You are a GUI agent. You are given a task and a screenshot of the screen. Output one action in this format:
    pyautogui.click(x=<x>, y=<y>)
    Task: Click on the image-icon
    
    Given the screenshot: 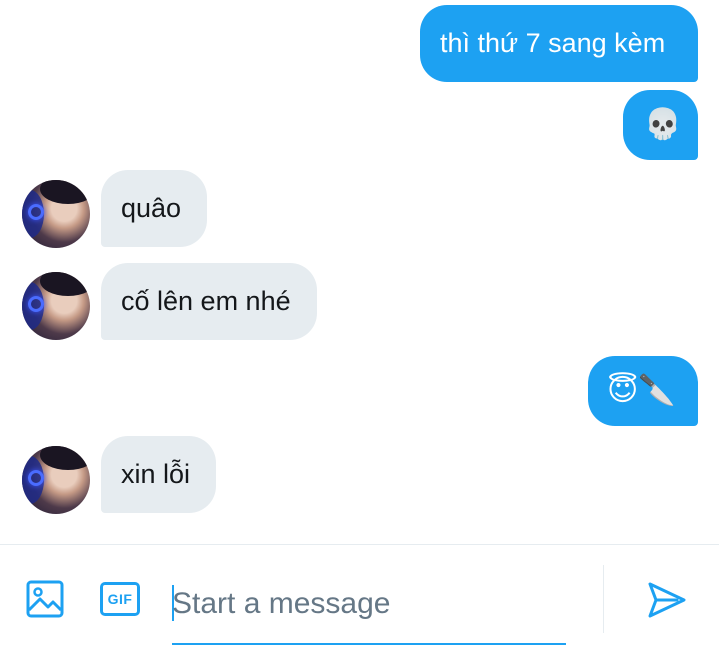 What is the action you would take?
    pyautogui.click(x=45, y=599)
    